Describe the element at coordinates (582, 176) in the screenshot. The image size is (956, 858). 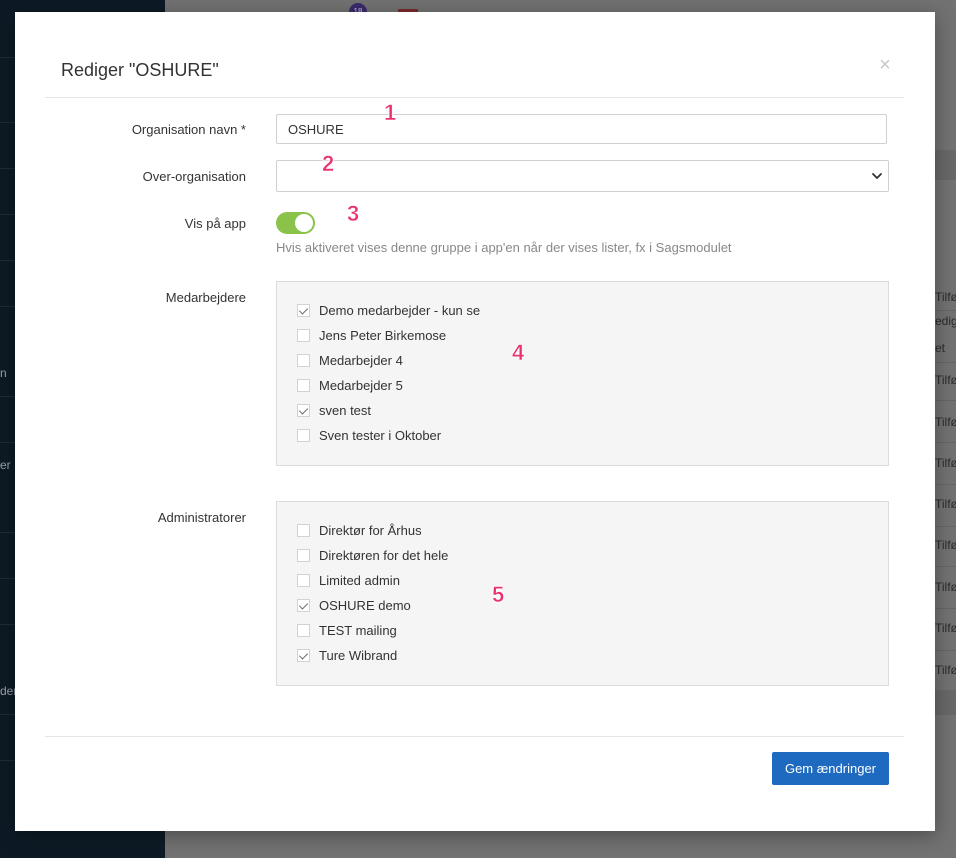
I see `parent-org-select` at that location.